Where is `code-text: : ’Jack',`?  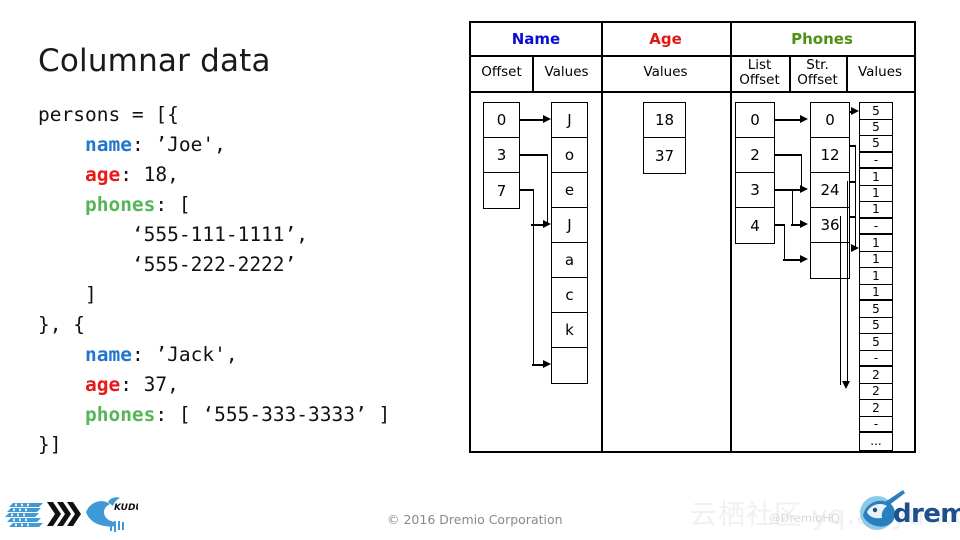 code-text: : ’Jack', is located at coordinates (184, 354).